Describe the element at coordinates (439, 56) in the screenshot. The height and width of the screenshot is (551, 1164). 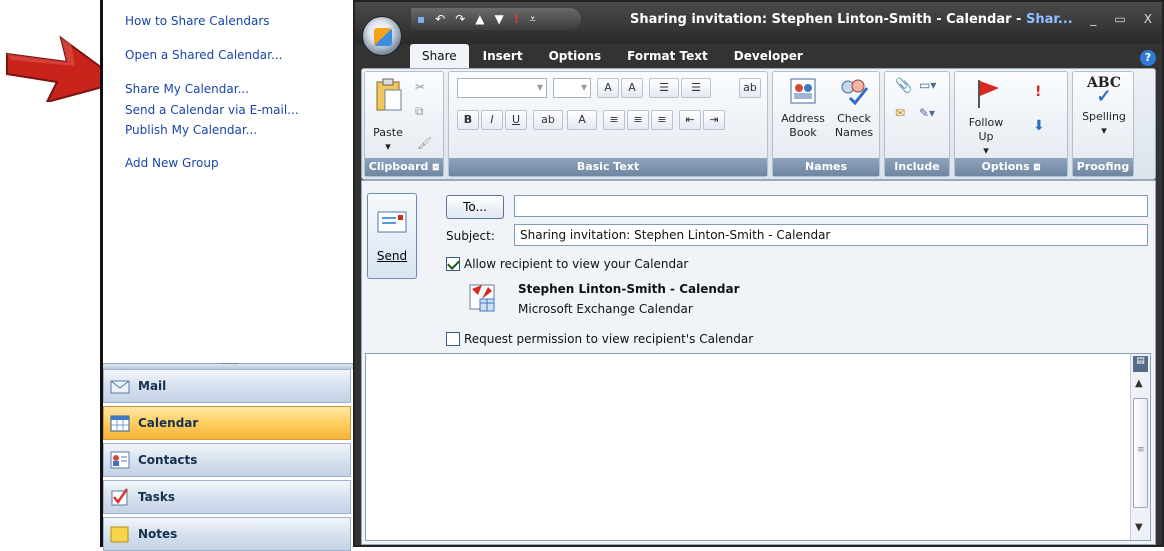
I see `tab-share: Share` at that location.